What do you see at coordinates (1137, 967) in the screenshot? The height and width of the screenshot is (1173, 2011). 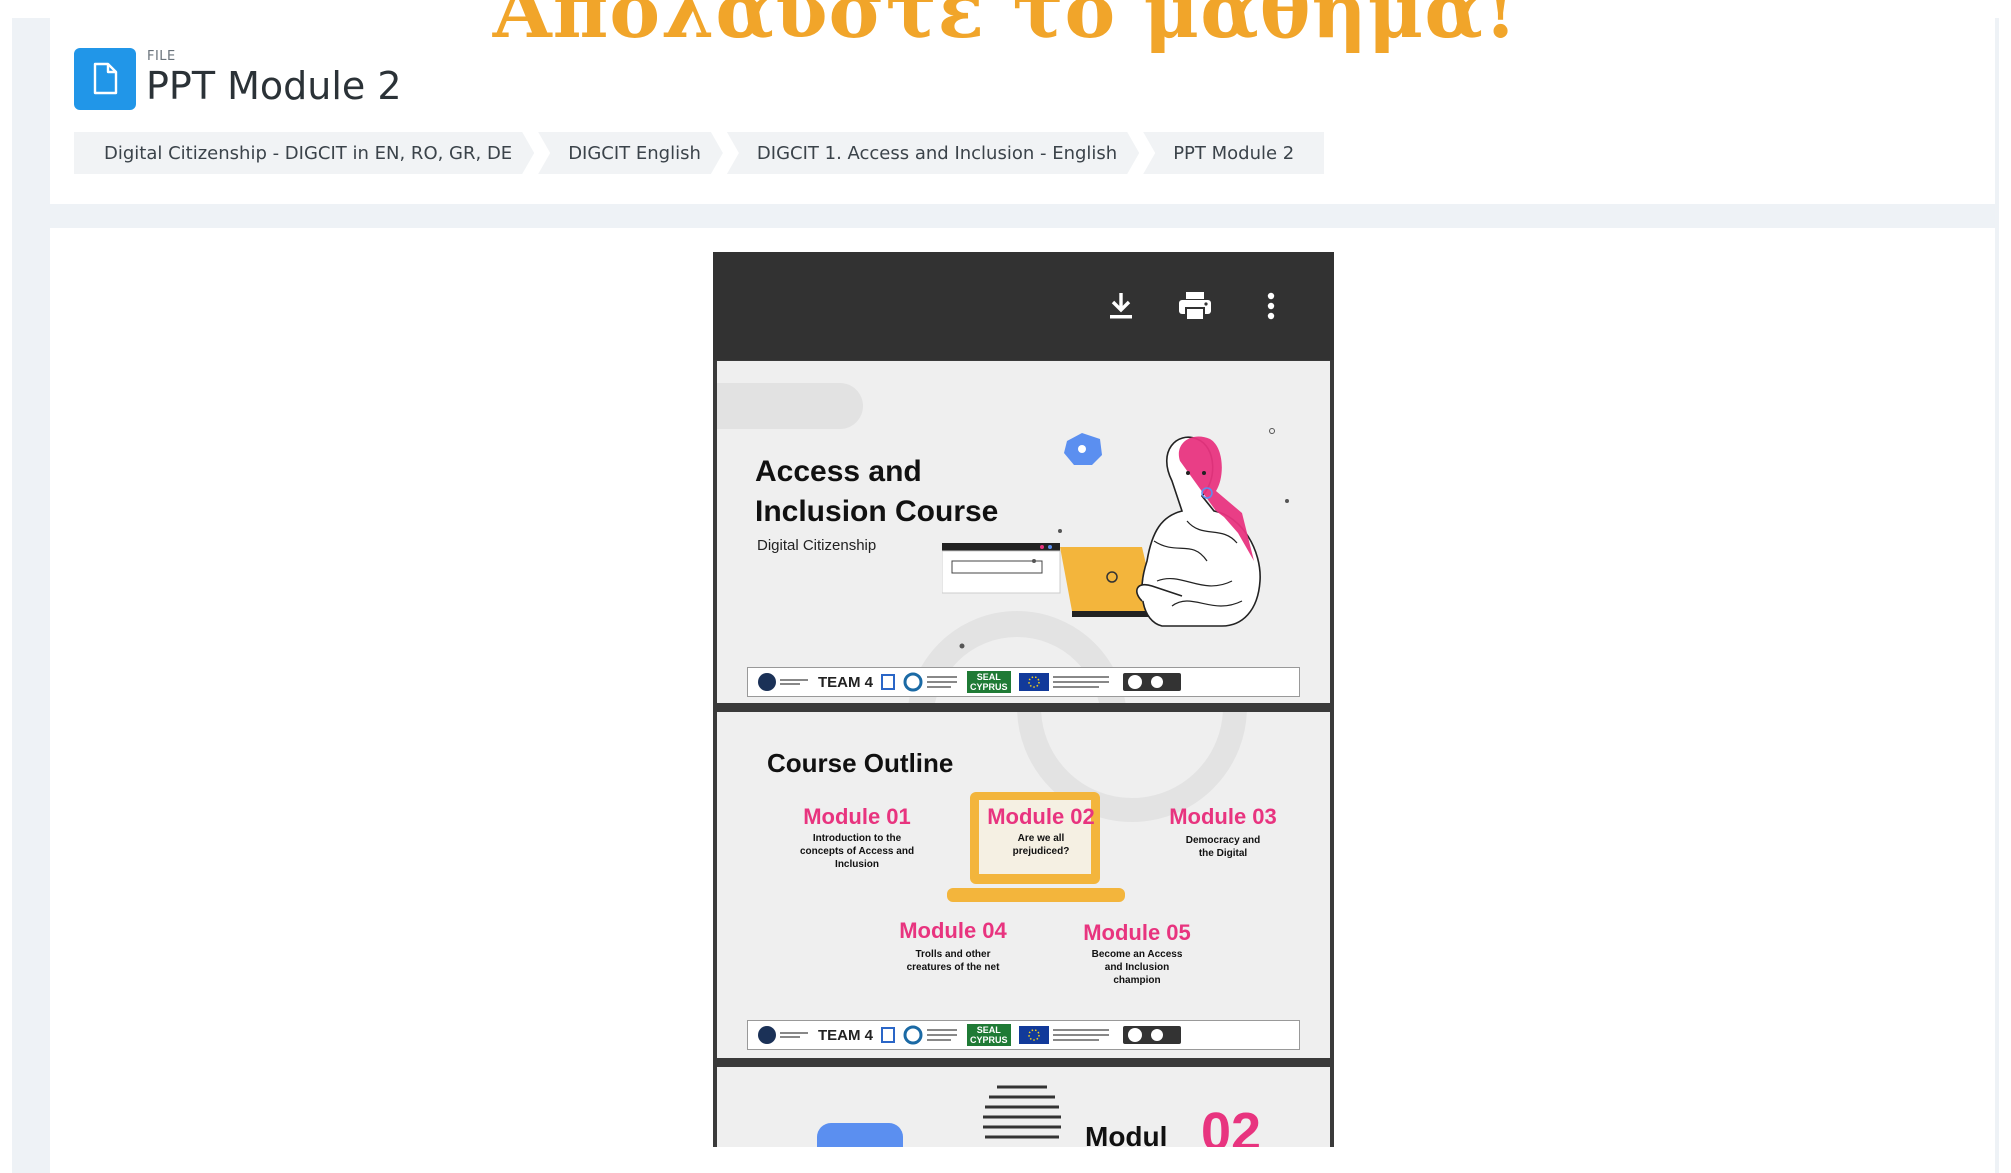 I see `module-05-desc: Become an Access and Inclusion champion` at bounding box center [1137, 967].